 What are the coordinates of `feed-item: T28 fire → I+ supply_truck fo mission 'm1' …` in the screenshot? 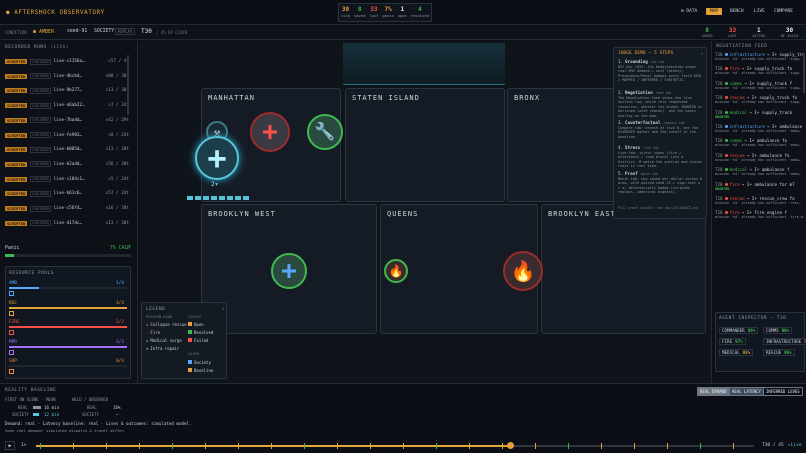 It's located at (760, 73).